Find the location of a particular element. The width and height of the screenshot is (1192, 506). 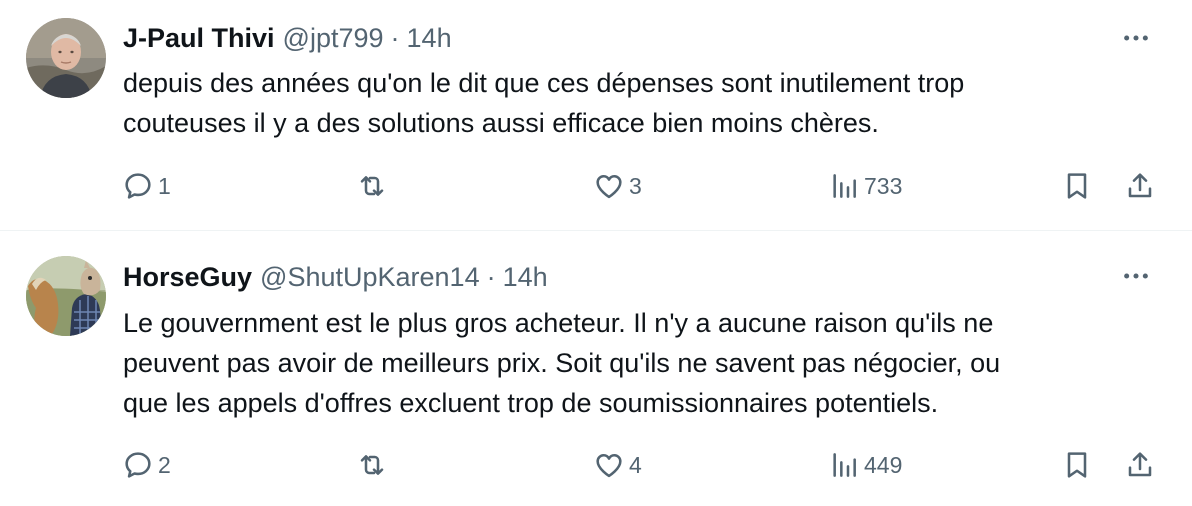

author-name: J-Paul Thivi is located at coordinates (199, 38).